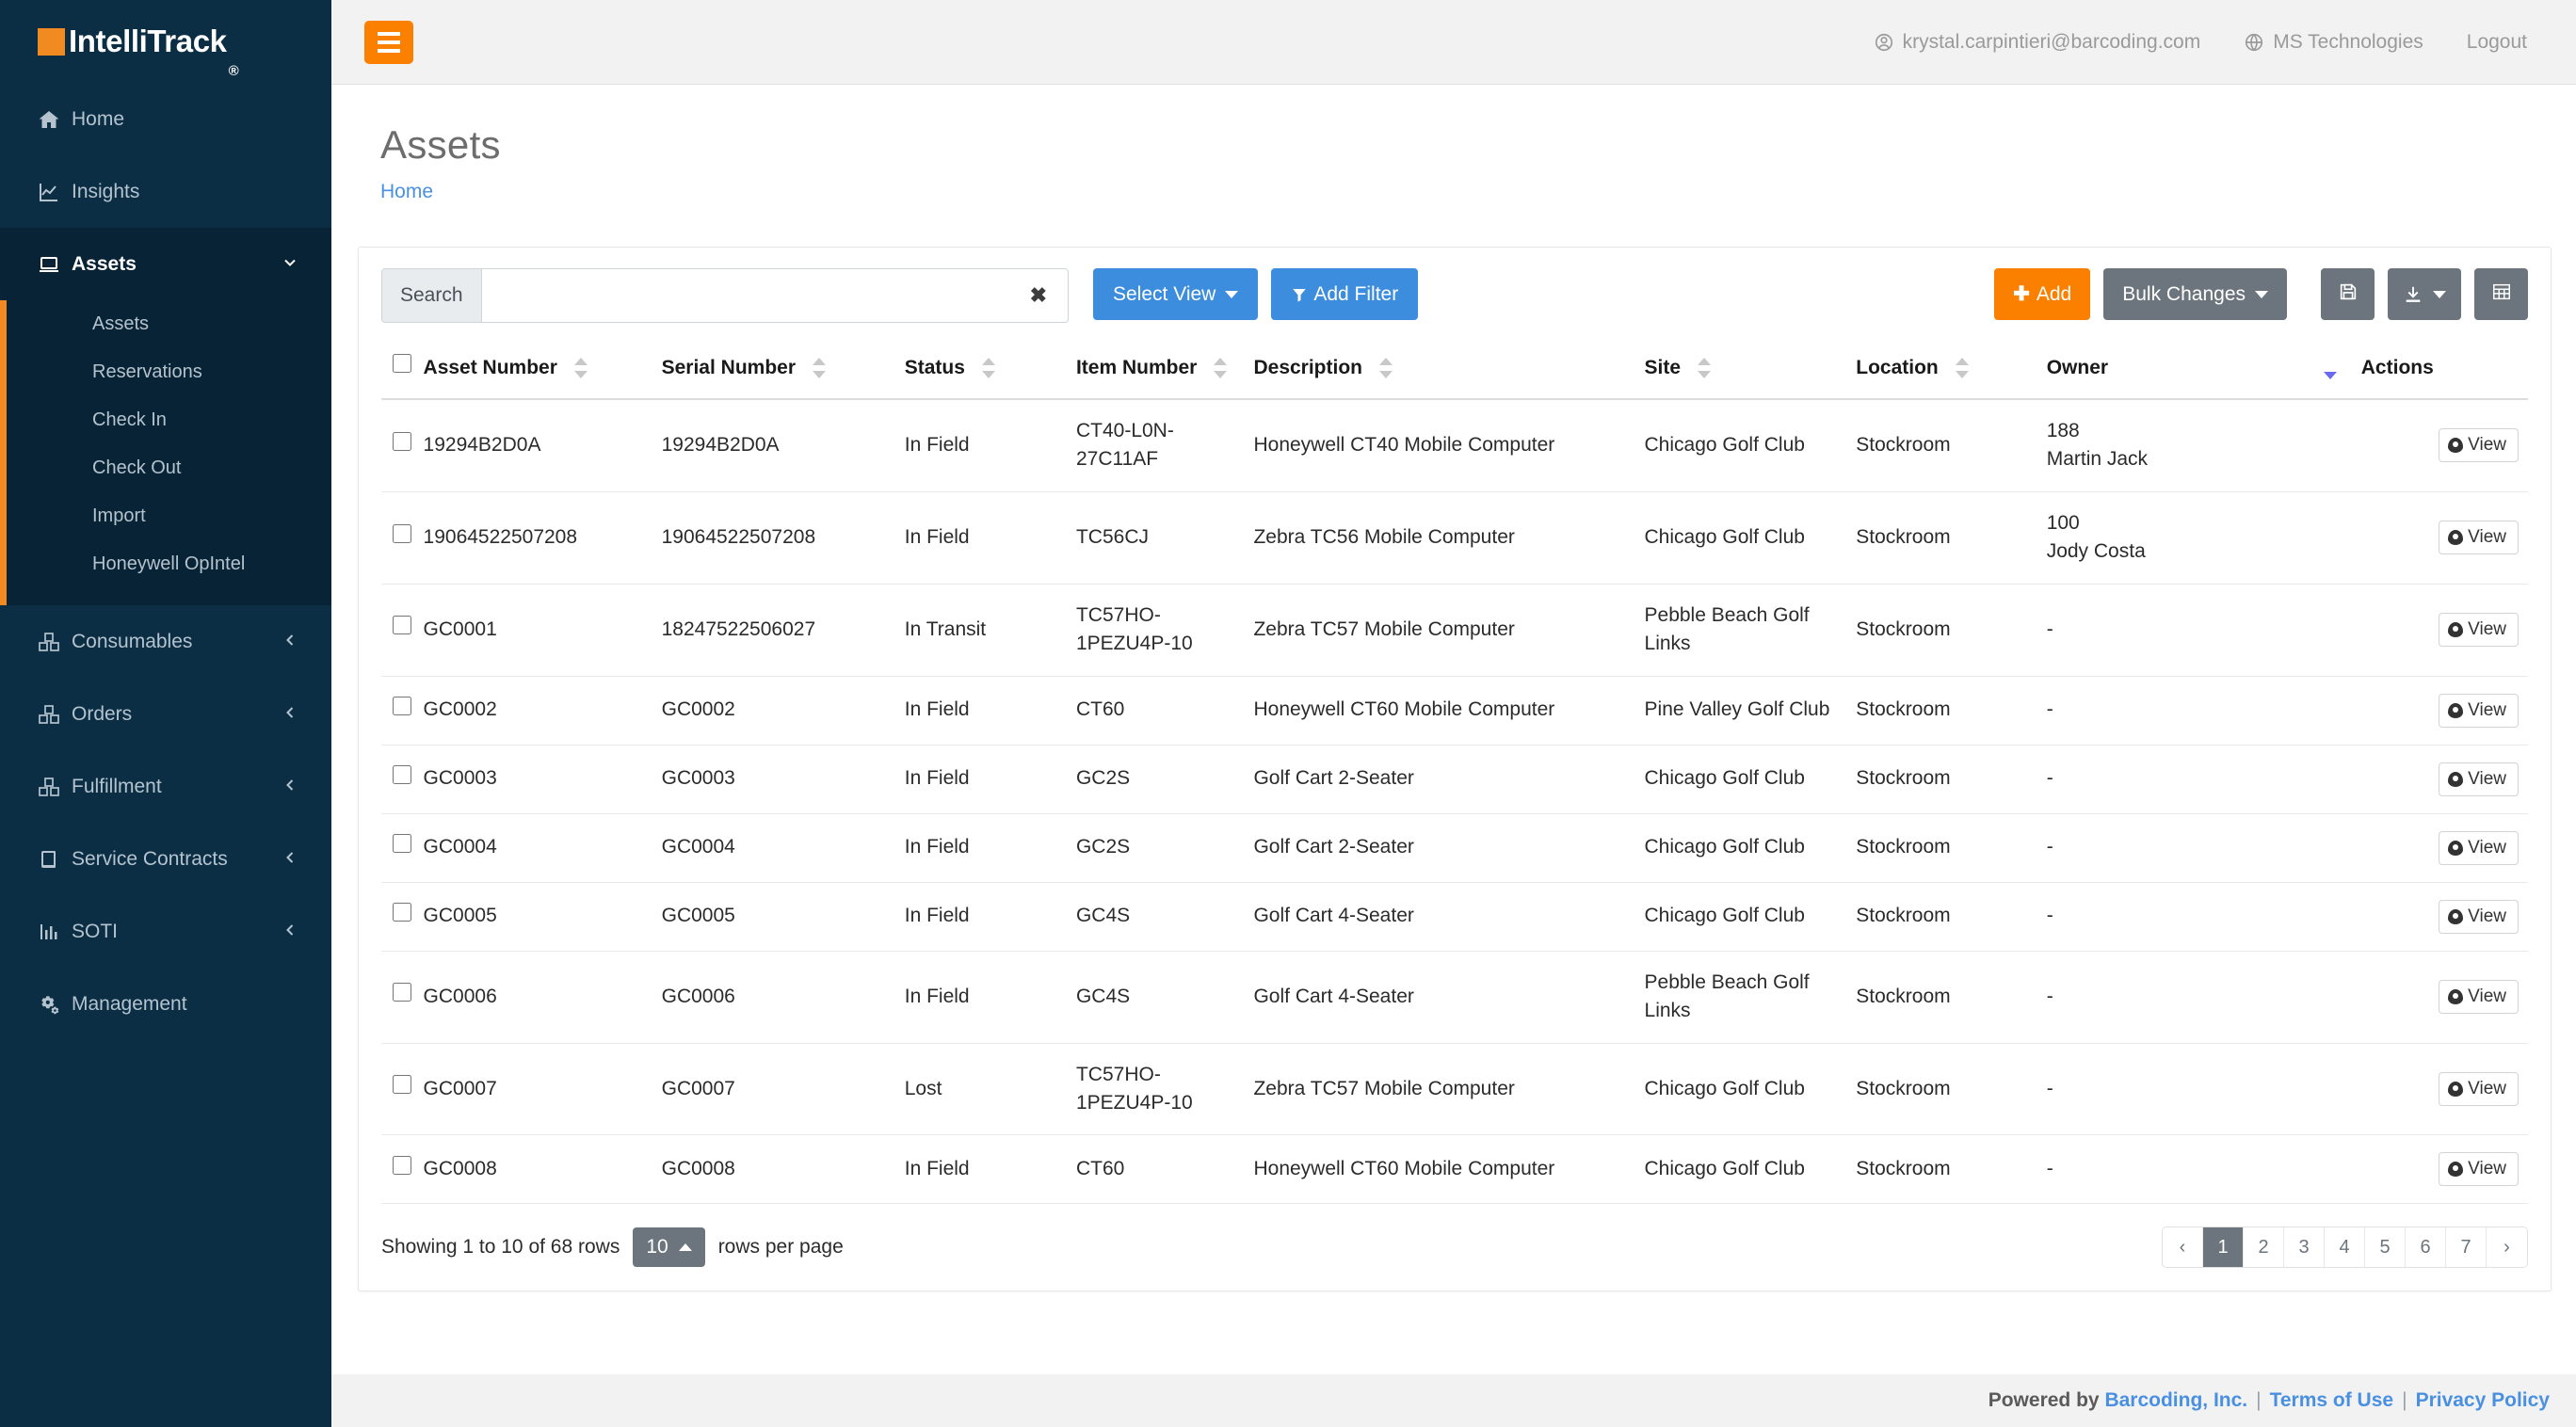  What do you see at coordinates (2483, 1400) in the screenshot?
I see `privacy-policy-link: Privacy Policy` at bounding box center [2483, 1400].